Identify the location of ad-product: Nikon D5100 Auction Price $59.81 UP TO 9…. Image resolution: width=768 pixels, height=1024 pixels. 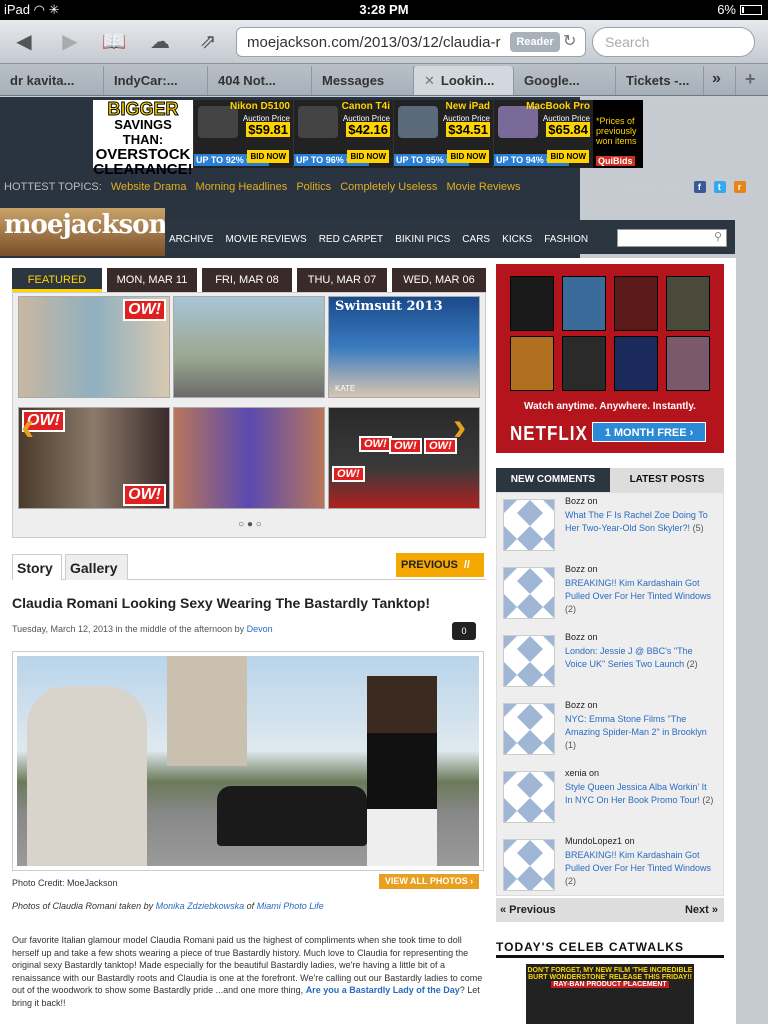
(243, 134).